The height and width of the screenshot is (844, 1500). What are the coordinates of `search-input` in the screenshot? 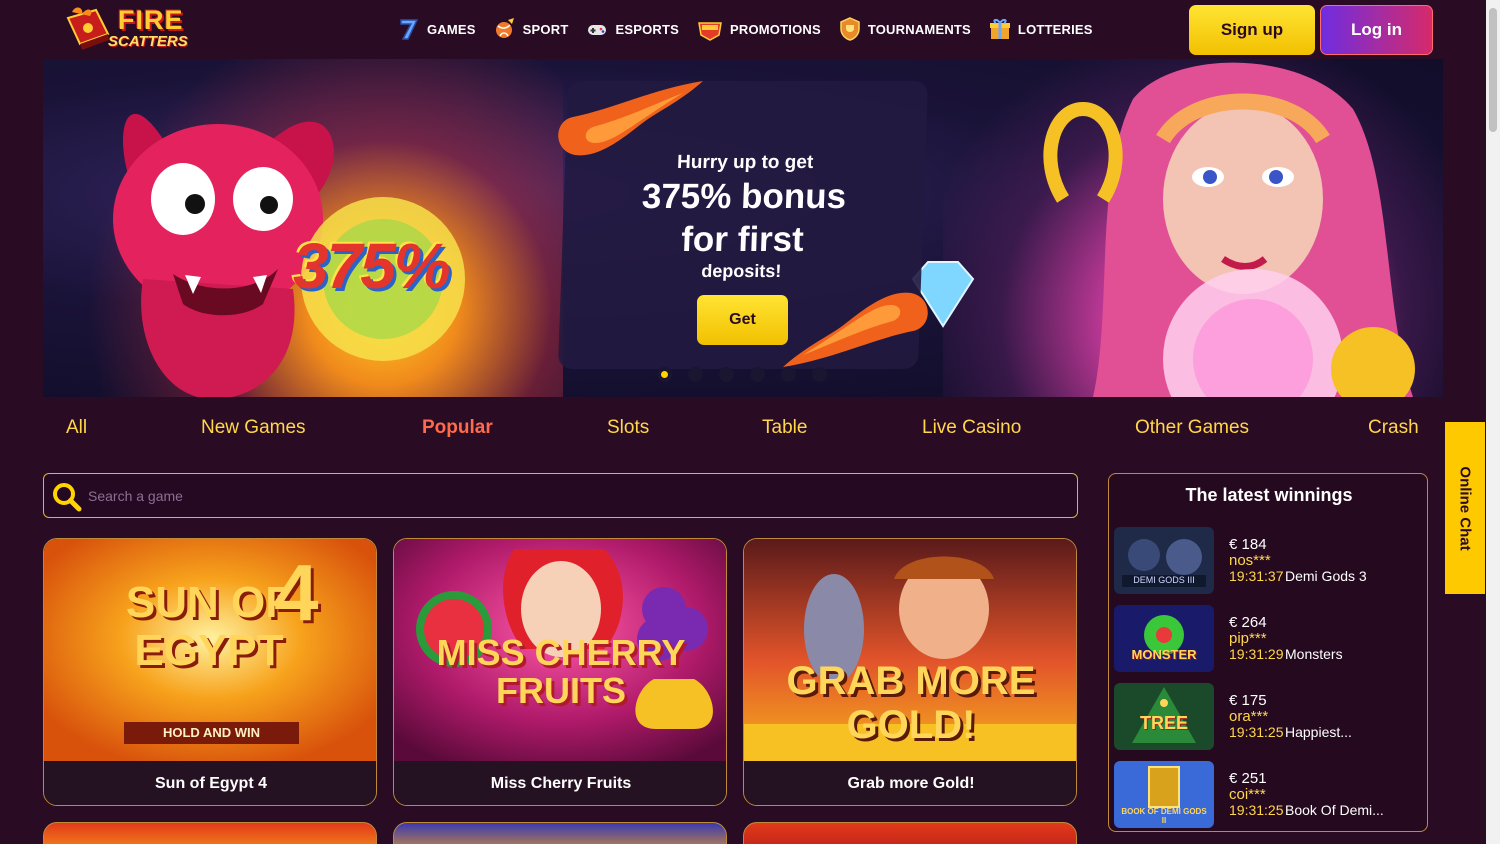 It's located at (568, 496).